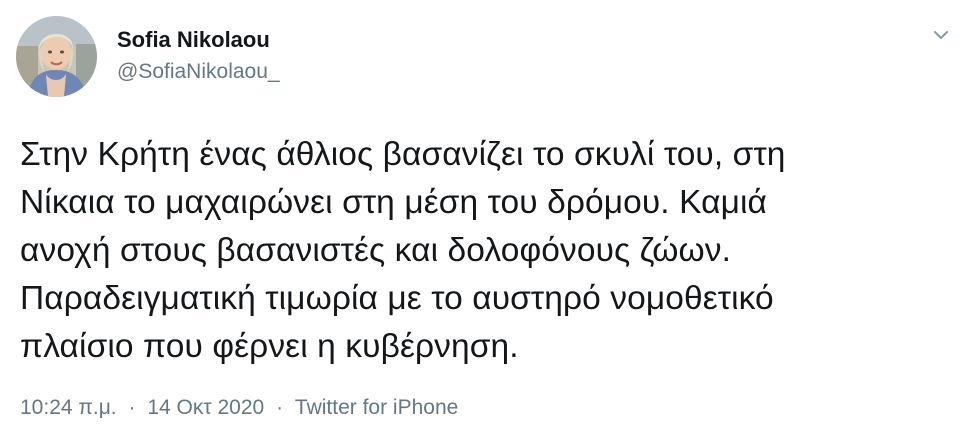  I want to click on author-avatar, so click(56, 56).